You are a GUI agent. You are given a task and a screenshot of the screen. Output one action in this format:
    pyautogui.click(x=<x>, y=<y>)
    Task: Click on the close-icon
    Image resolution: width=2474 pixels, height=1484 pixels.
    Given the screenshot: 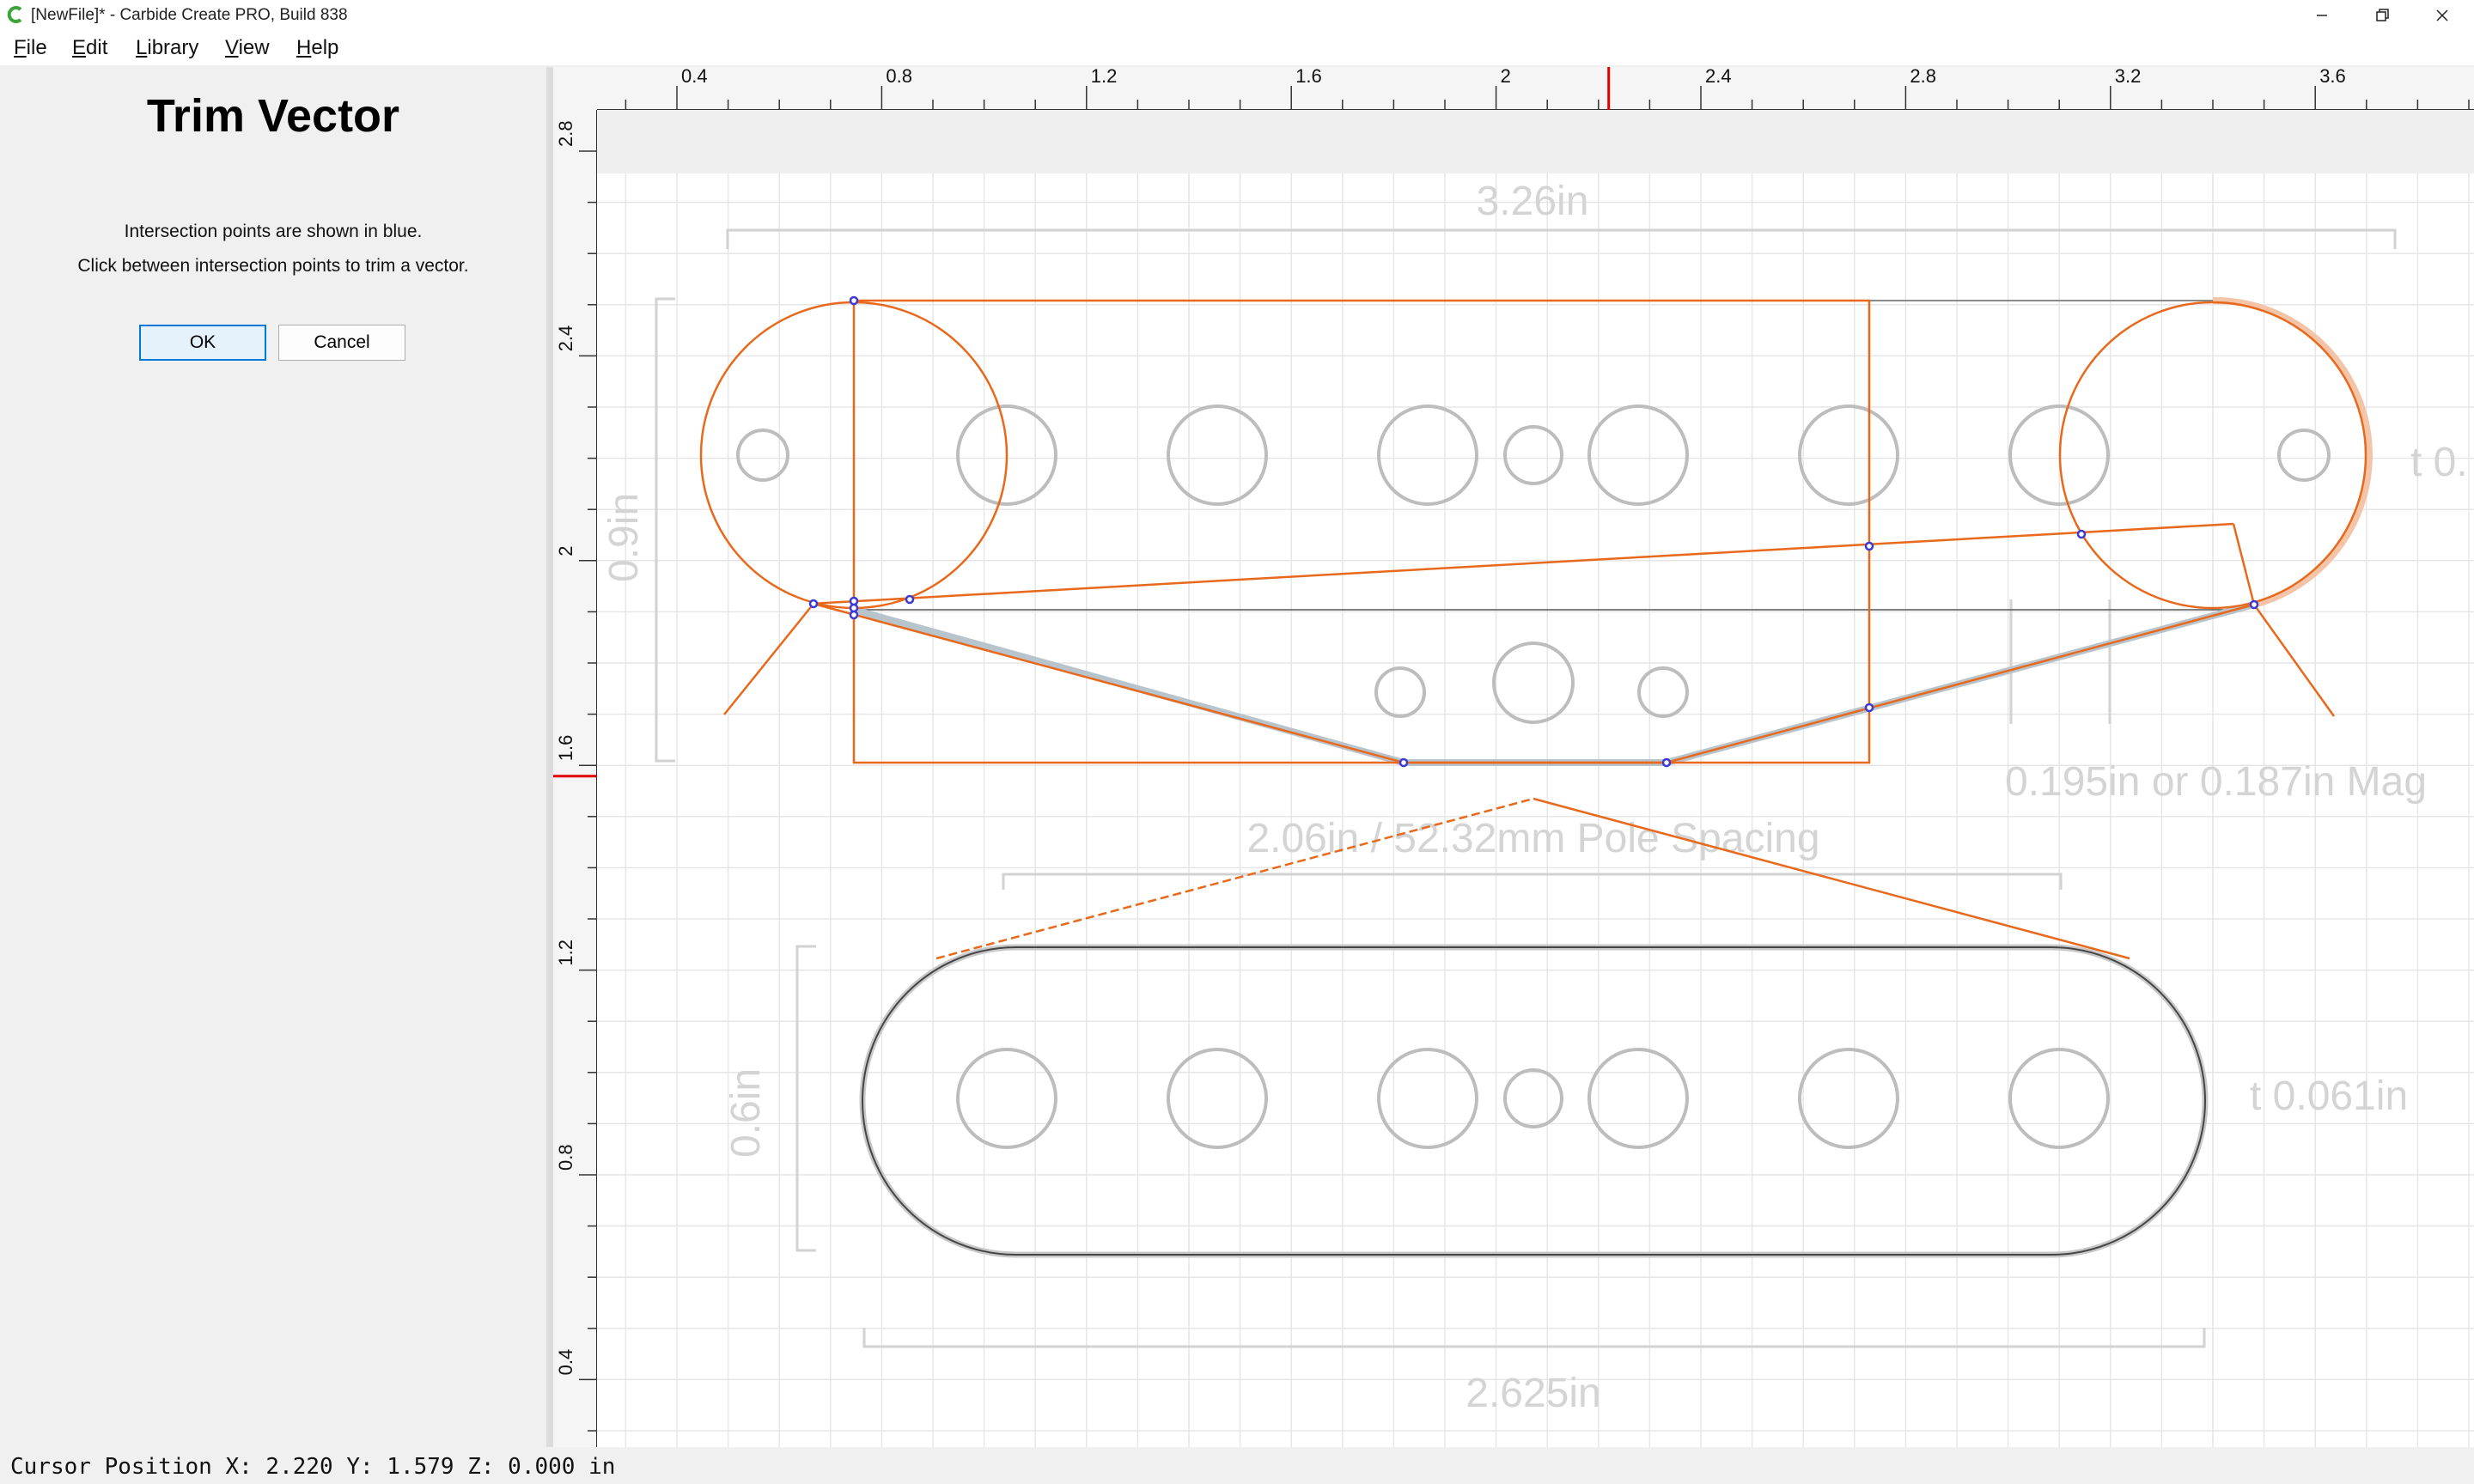 What is the action you would take?
    pyautogui.click(x=2442, y=15)
    